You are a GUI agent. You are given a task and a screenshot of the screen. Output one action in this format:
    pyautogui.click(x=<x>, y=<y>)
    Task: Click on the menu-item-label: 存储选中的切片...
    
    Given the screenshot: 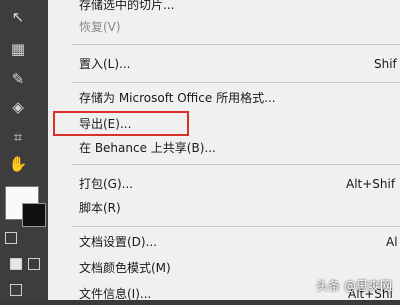 What is the action you would take?
    pyautogui.click(x=127, y=6)
    